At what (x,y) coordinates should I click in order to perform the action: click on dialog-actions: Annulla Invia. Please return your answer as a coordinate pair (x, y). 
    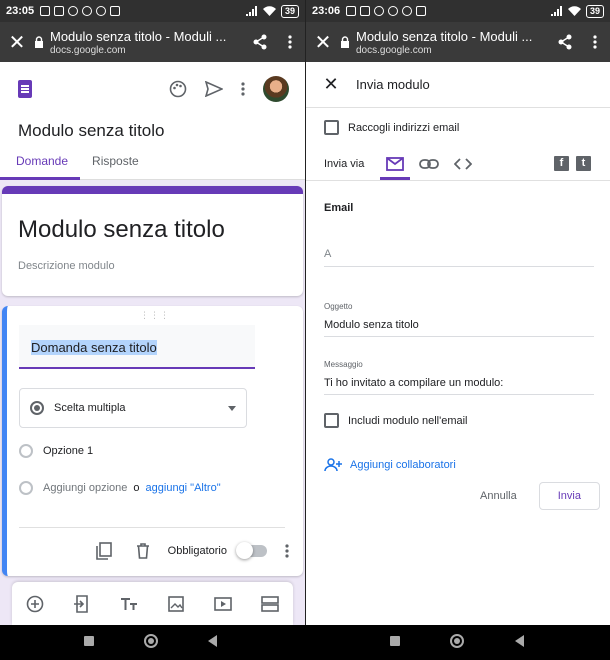
    Looking at the image, I should click on (540, 496).